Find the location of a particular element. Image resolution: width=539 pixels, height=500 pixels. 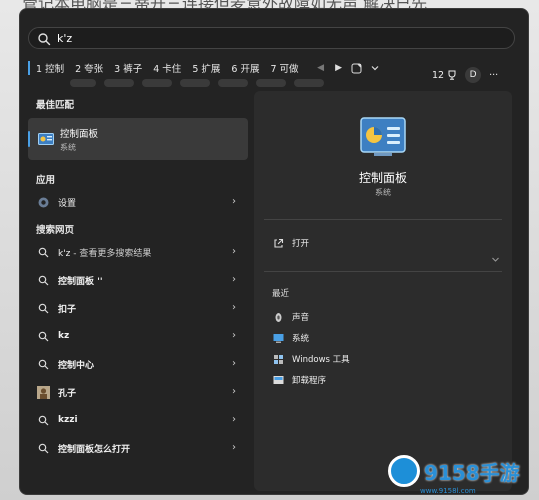

web-result-label: kzzi is located at coordinates (68, 420).